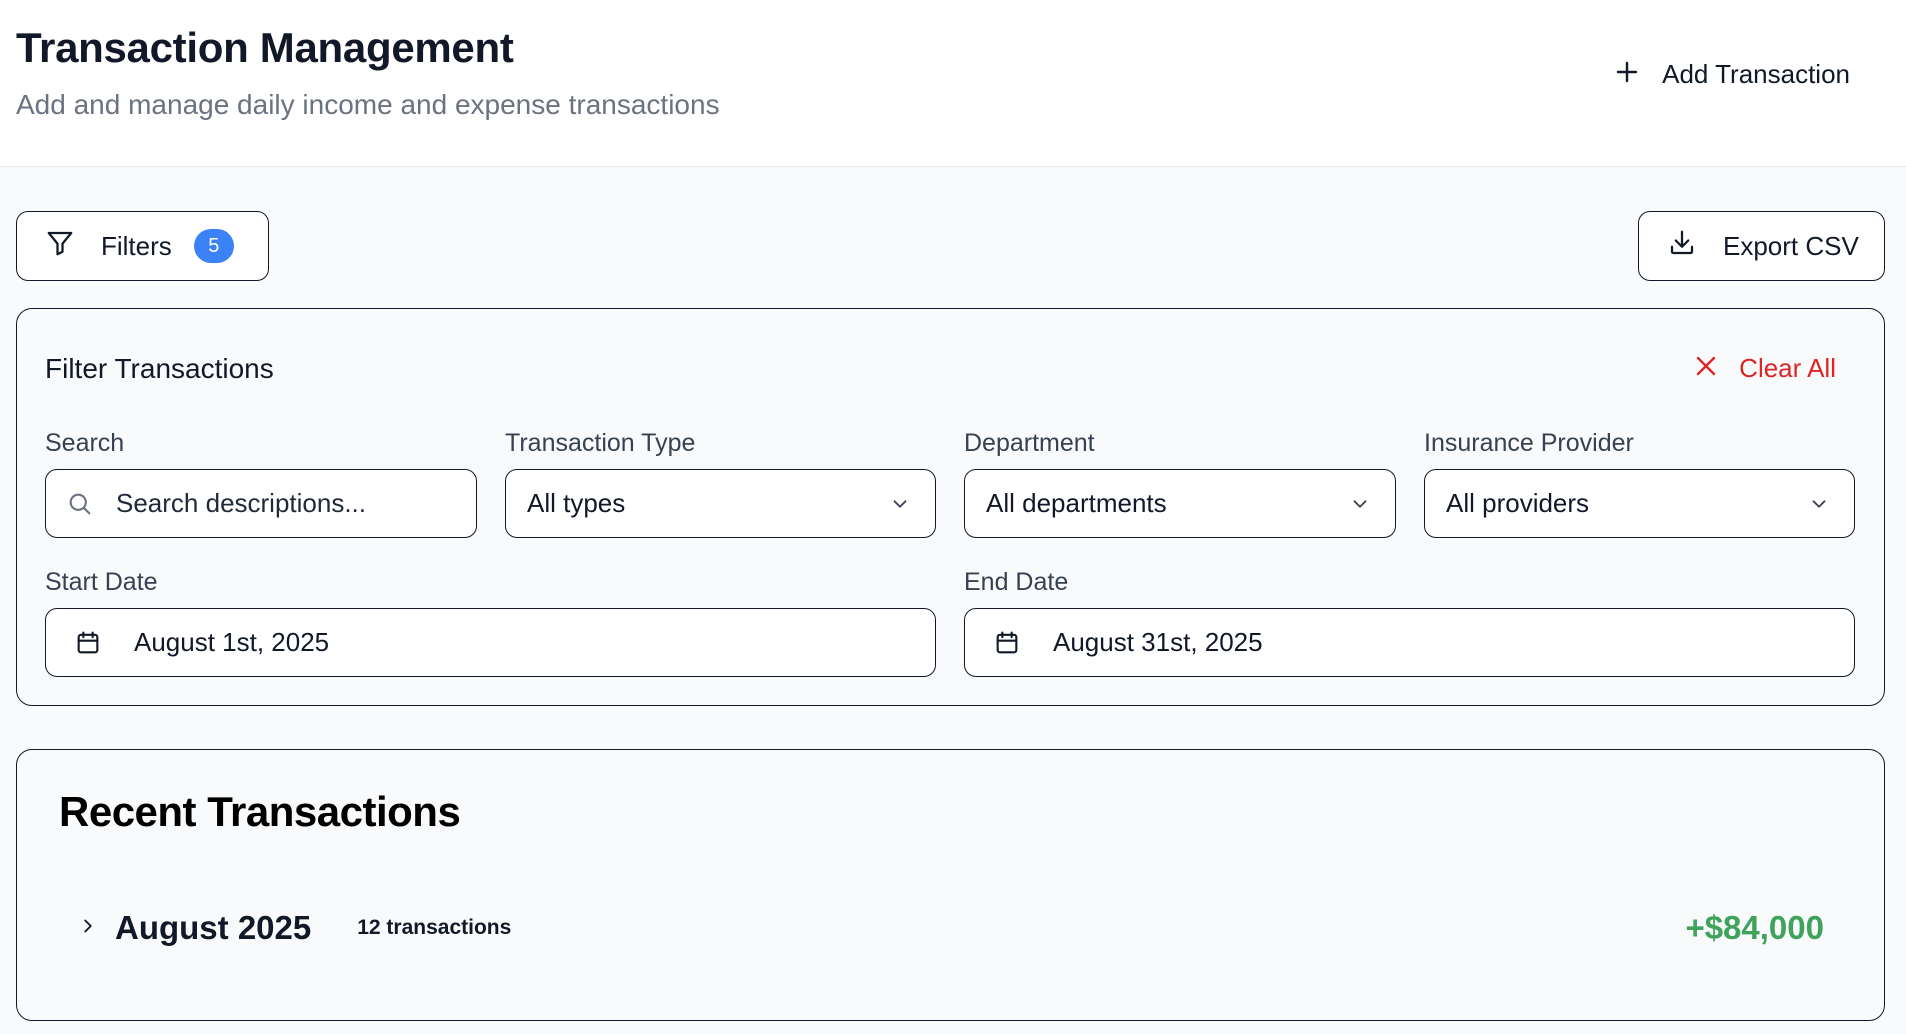 This screenshot has height=1034, width=1906. Describe the element at coordinates (1756, 73) in the screenshot. I see `add-transaction-label: Add Transaction` at that location.